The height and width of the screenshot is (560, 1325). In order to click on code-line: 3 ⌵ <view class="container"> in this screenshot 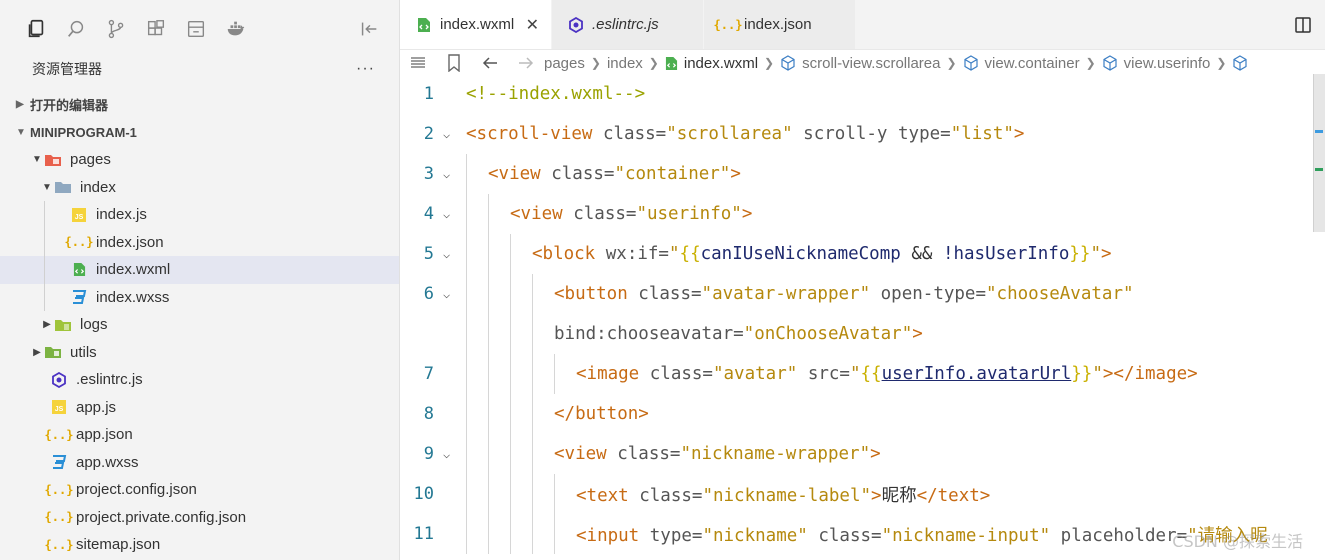, I will do `click(862, 174)`.